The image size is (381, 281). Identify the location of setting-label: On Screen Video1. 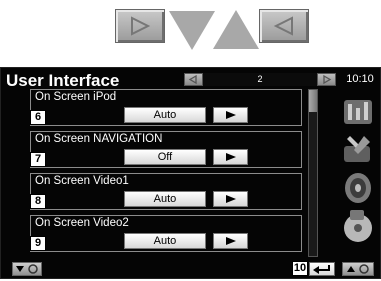
(82, 181).